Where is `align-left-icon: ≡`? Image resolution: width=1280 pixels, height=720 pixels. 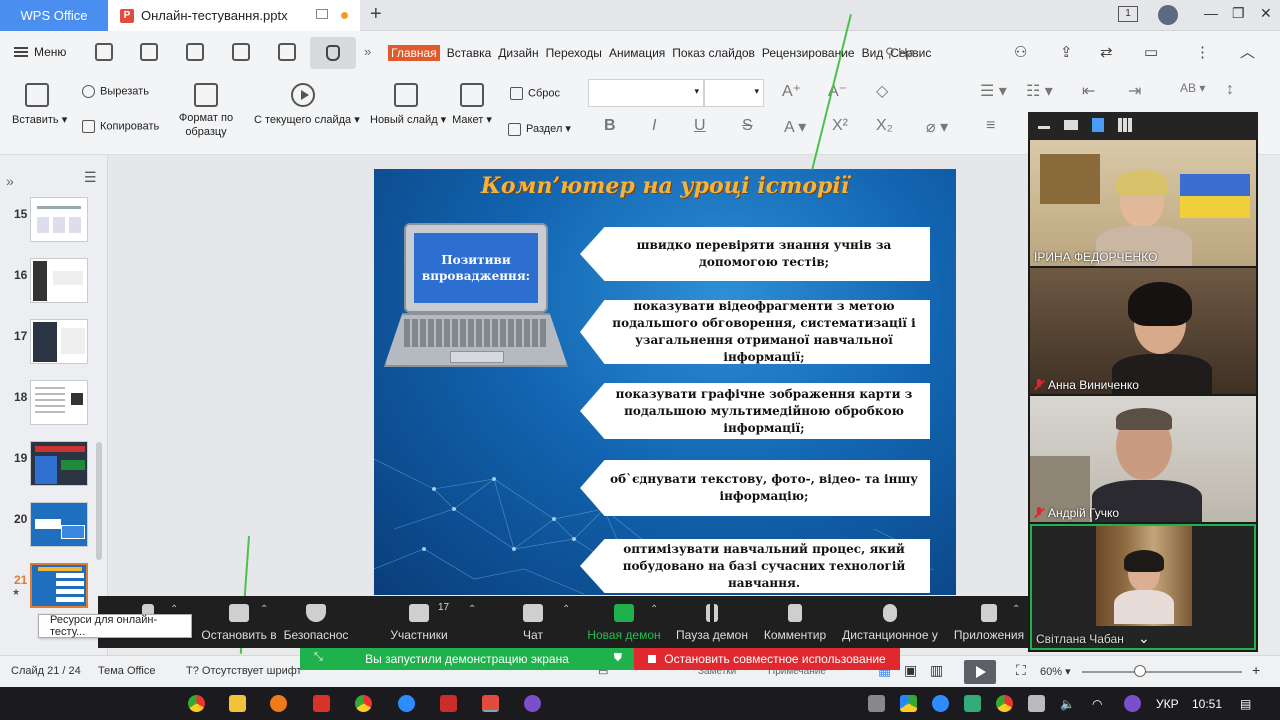
align-left-icon: ≡ is located at coordinates (990, 126).